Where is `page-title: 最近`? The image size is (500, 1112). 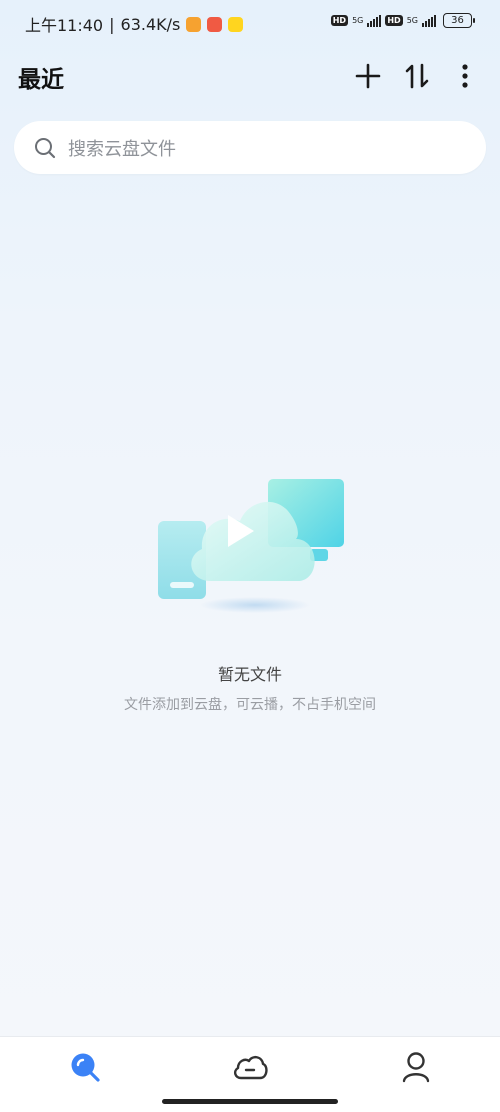
page-title: 最近 is located at coordinates (41, 80).